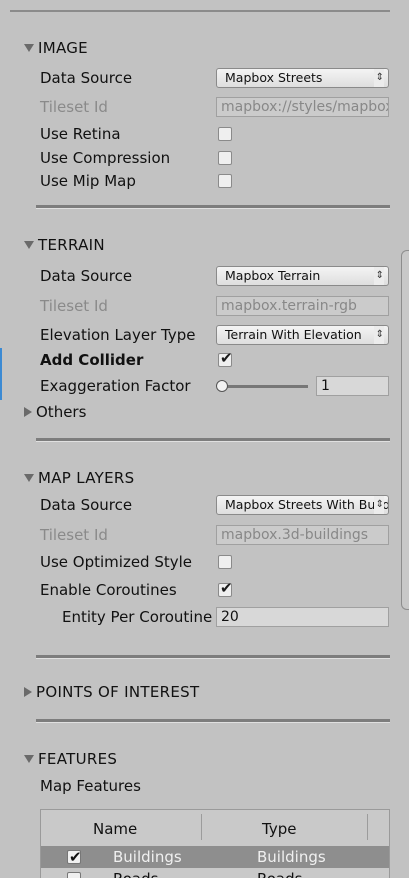 This screenshot has width=409, height=878. What do you see at coordinates (302, 535) in the screenshot?
I see `layers-tileset-field: mapbox.3d-buildings` at bounding box center [302, 535].